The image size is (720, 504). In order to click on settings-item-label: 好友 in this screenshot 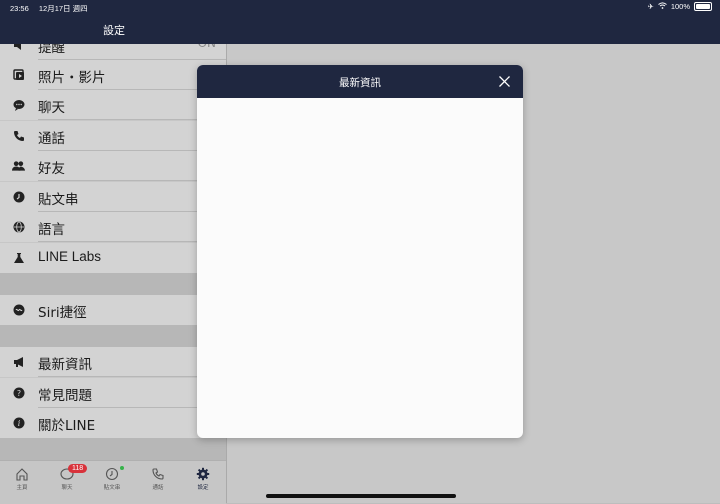, I will do `click(51, 169)`.